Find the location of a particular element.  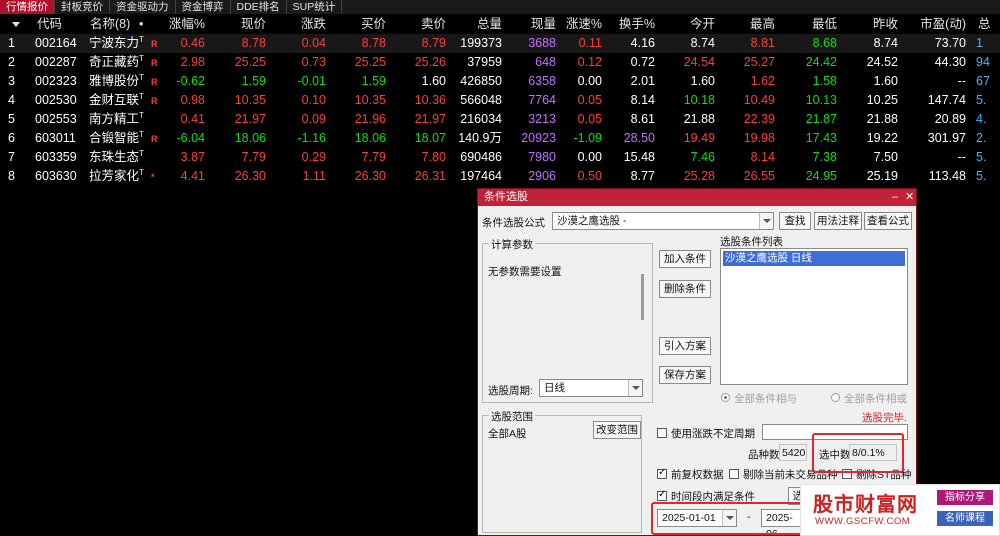

tab-dde-rank: DDE排名 is located at coordinates (259, 7).